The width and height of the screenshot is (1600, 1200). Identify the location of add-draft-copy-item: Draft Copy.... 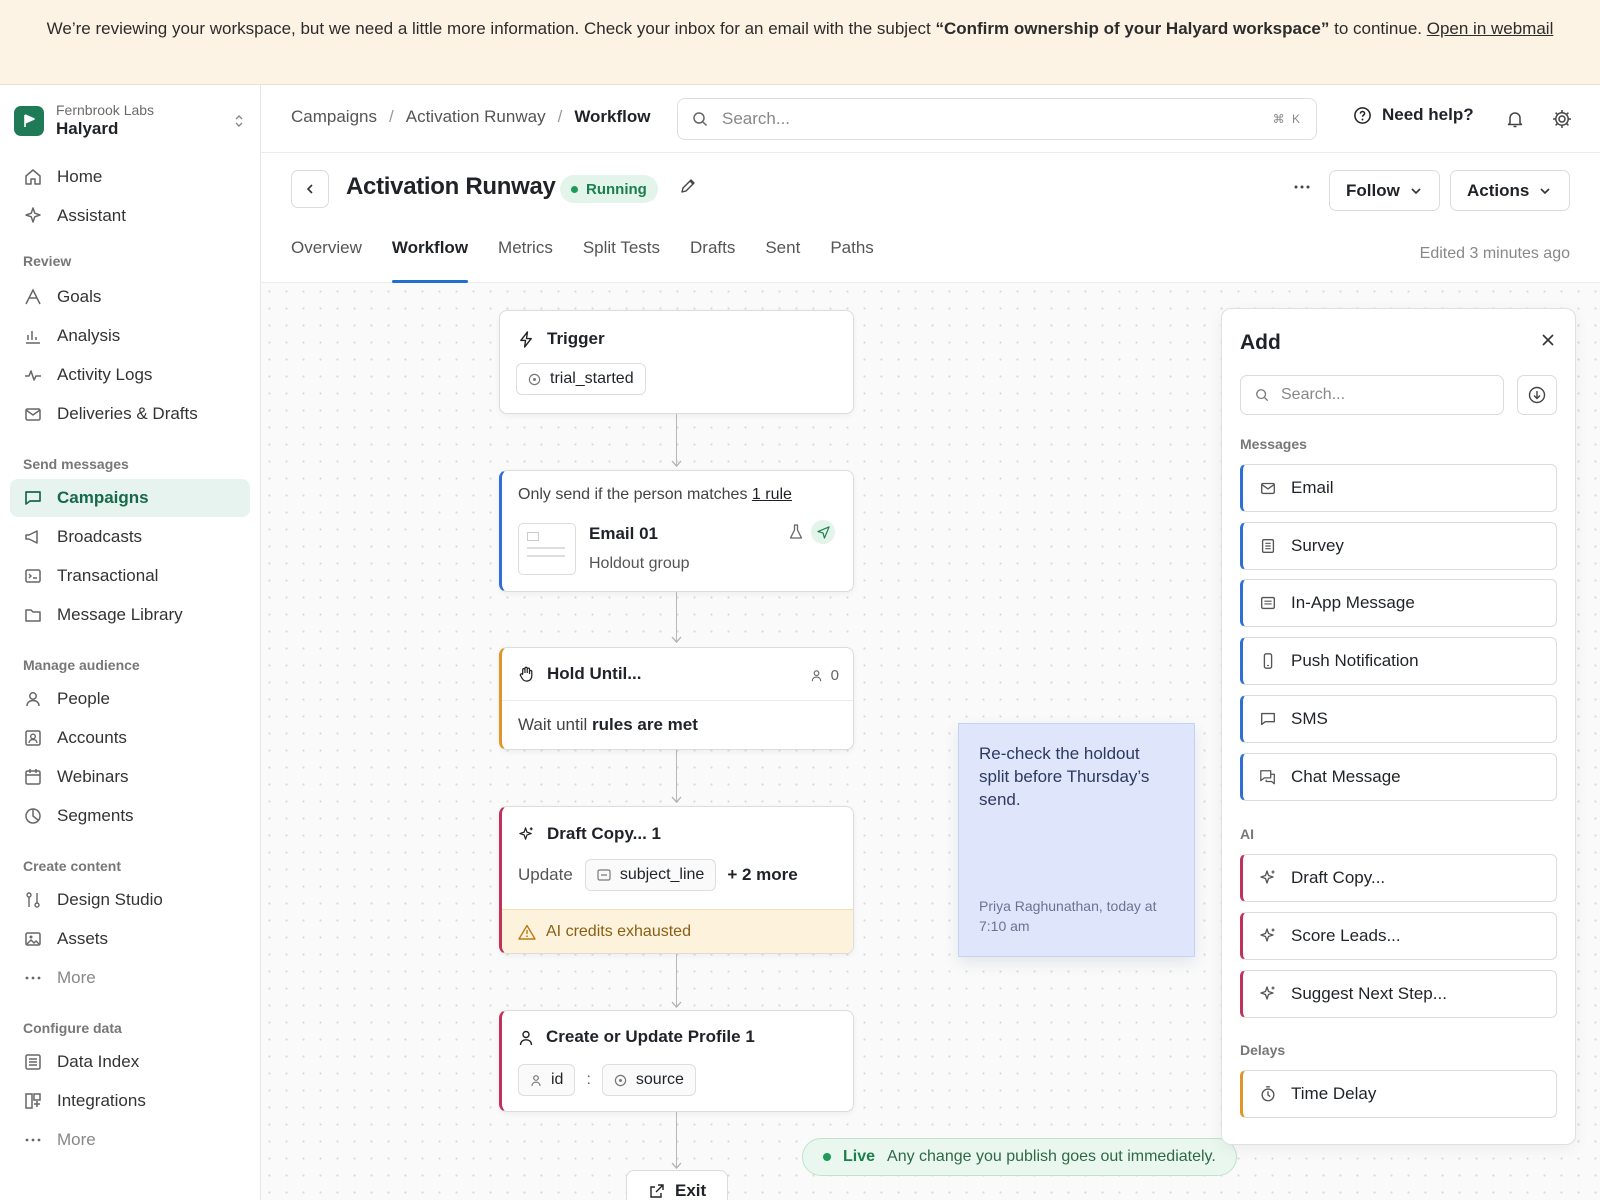
(1398, 878).